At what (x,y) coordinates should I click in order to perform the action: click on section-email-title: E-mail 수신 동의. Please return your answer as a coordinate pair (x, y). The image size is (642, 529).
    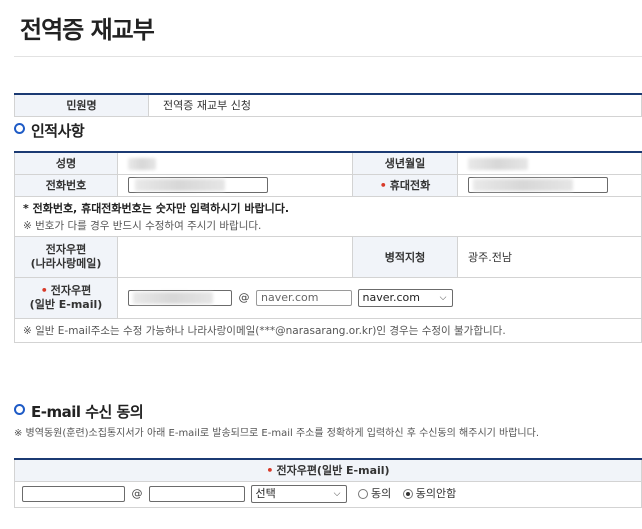
    Looking at the image, I should click on (79, 411).